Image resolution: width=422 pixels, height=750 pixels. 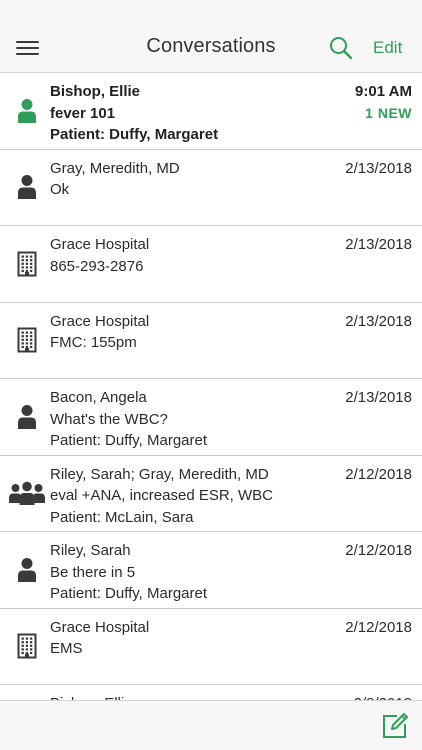 I want to click on conversation-row: Gray, Meredith, MD Ok 2/13/2018, so click(x=211, y=187).